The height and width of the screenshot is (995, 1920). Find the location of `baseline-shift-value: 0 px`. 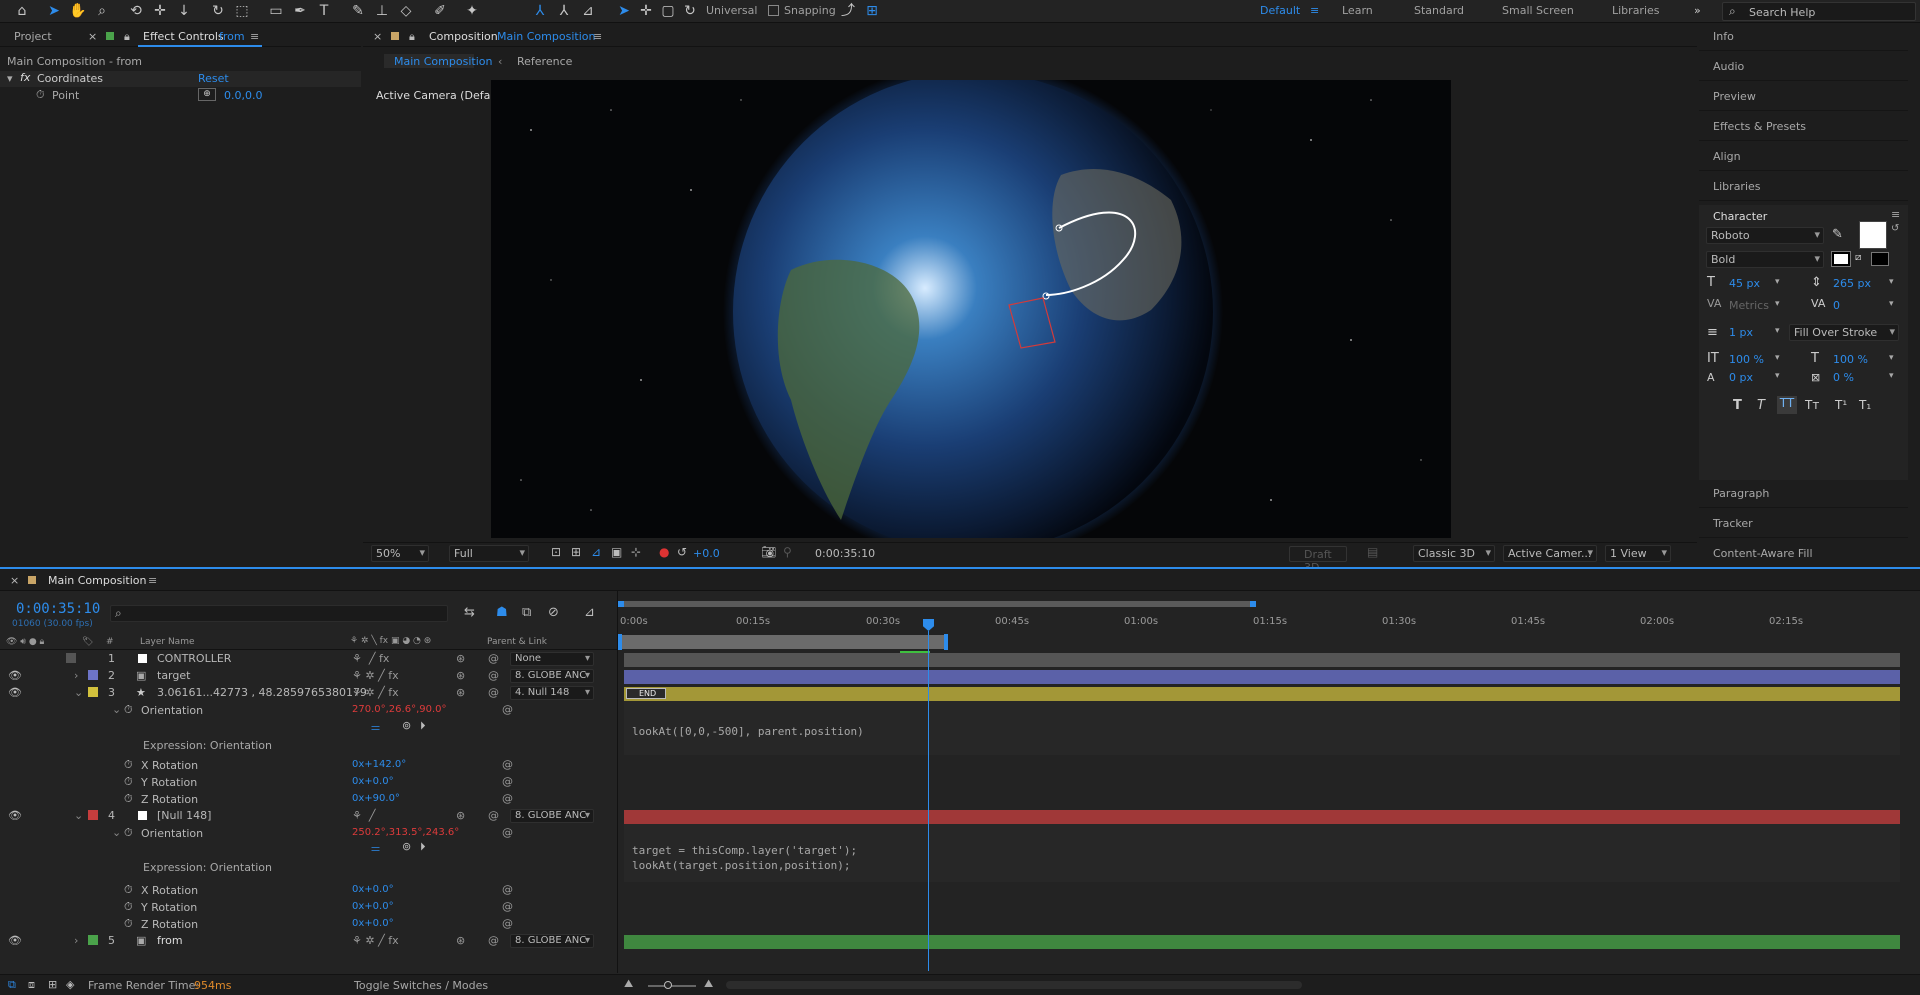

baseline-shift-value: 0 px is located at coordinates (1741, 377).